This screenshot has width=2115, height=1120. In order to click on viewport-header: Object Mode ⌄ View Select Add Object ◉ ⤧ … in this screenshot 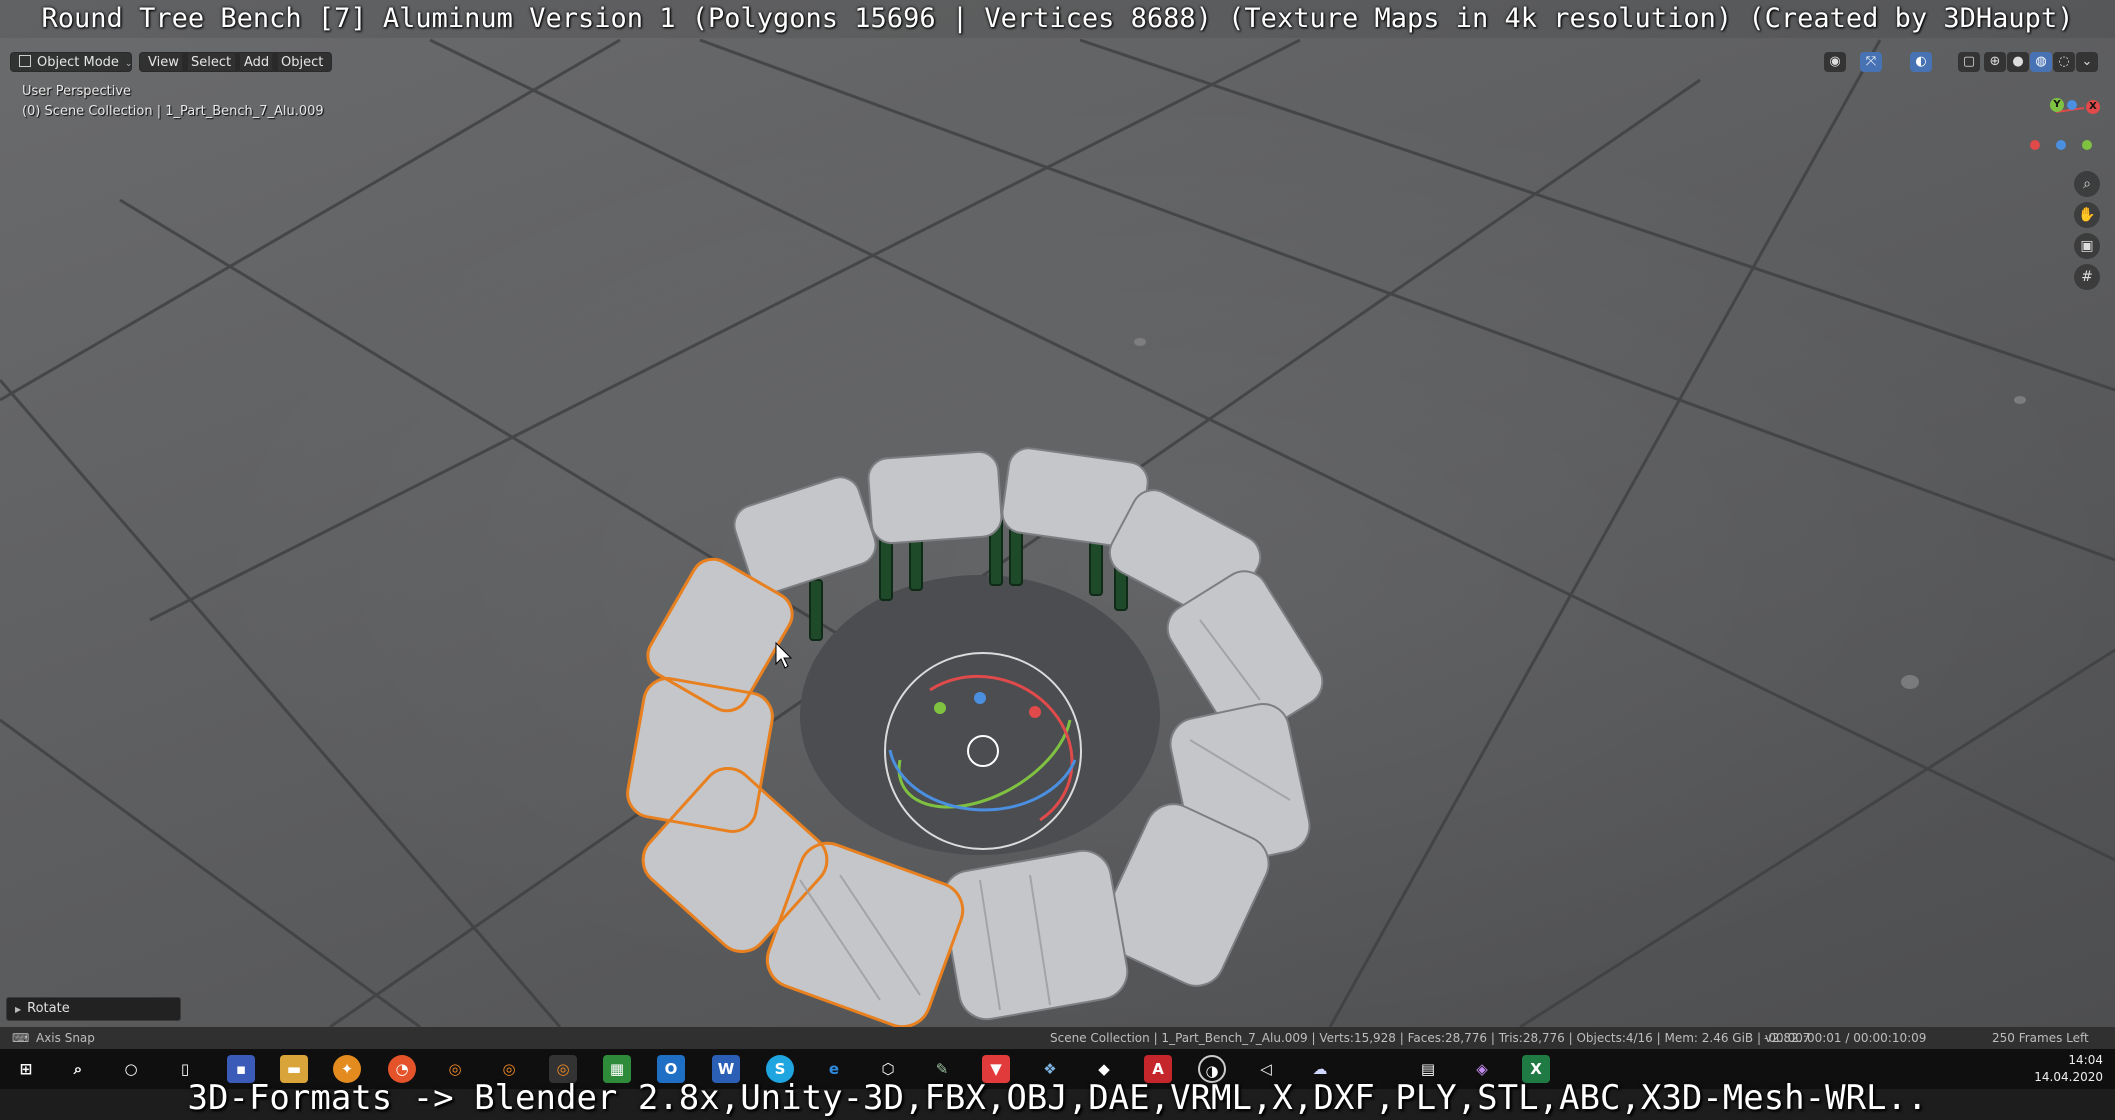, I will do `click(1057, 62)`.